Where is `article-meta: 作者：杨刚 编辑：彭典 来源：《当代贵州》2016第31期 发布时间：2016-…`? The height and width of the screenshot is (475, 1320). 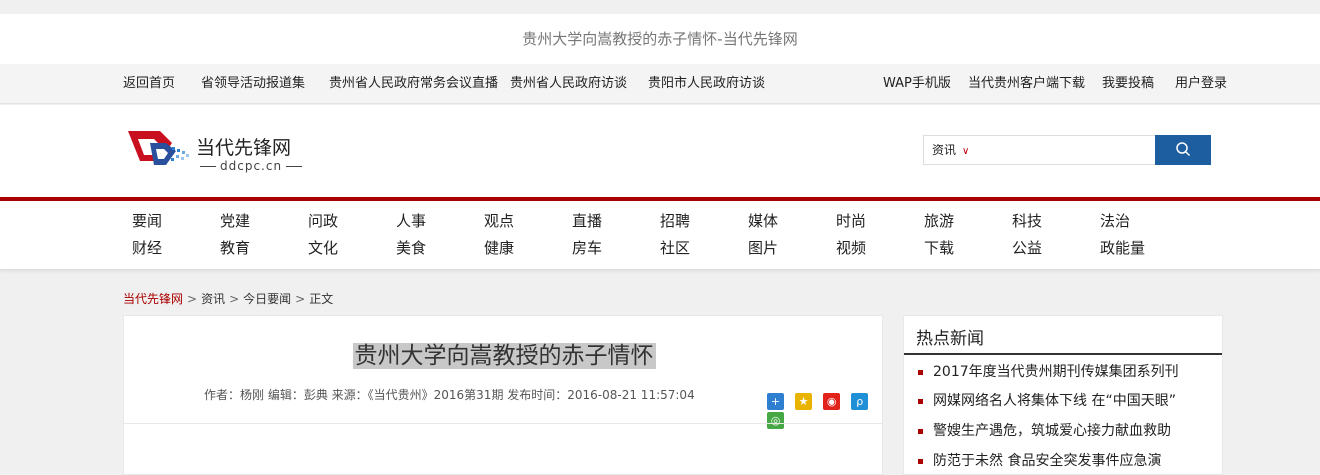 article-meta: 作者：杨刚 编辑：彭典 来源：《当代贵州》2016第31期 发布时间：2016-… is located at coordinates (449, 395).